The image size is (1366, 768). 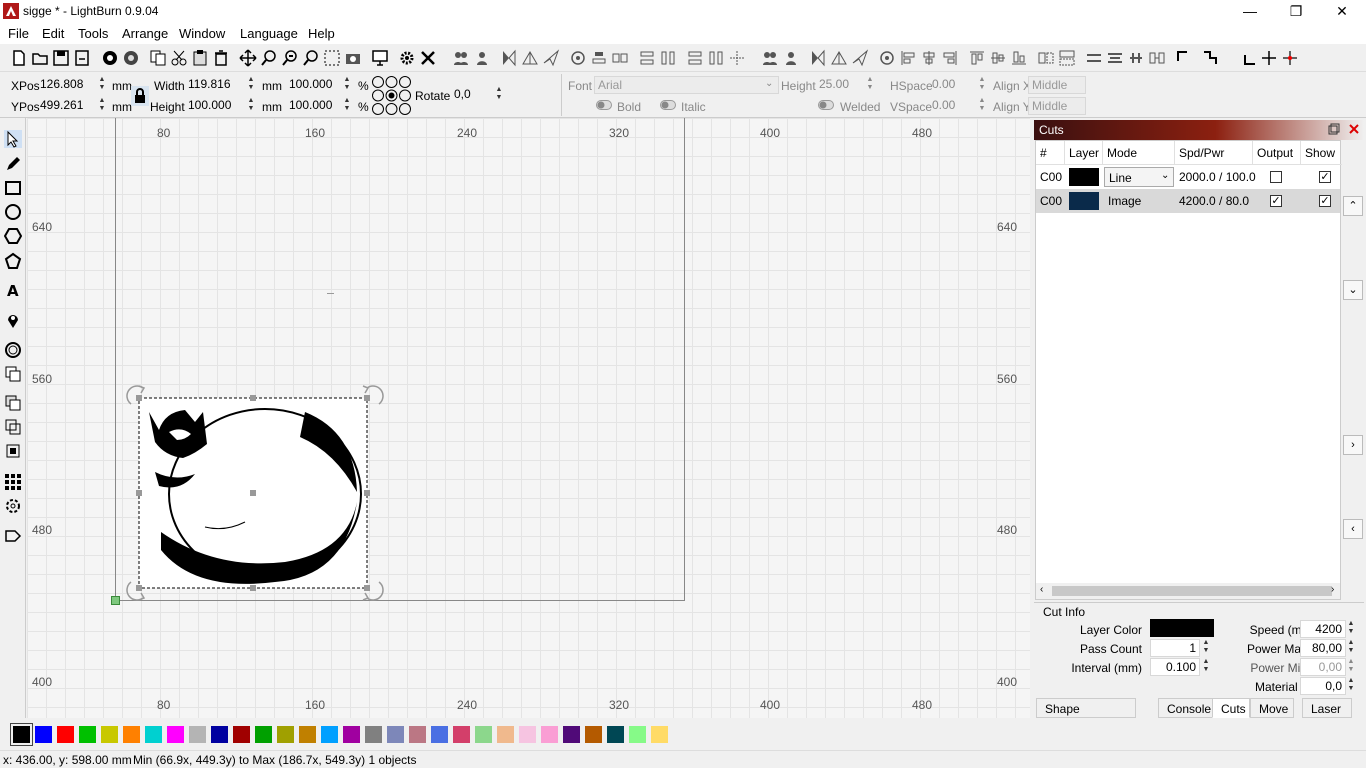 What do you see at coordinates (953, 106) in the screenshot?
I see `vspace-input: 0.00` at bounding box center [953, 106].